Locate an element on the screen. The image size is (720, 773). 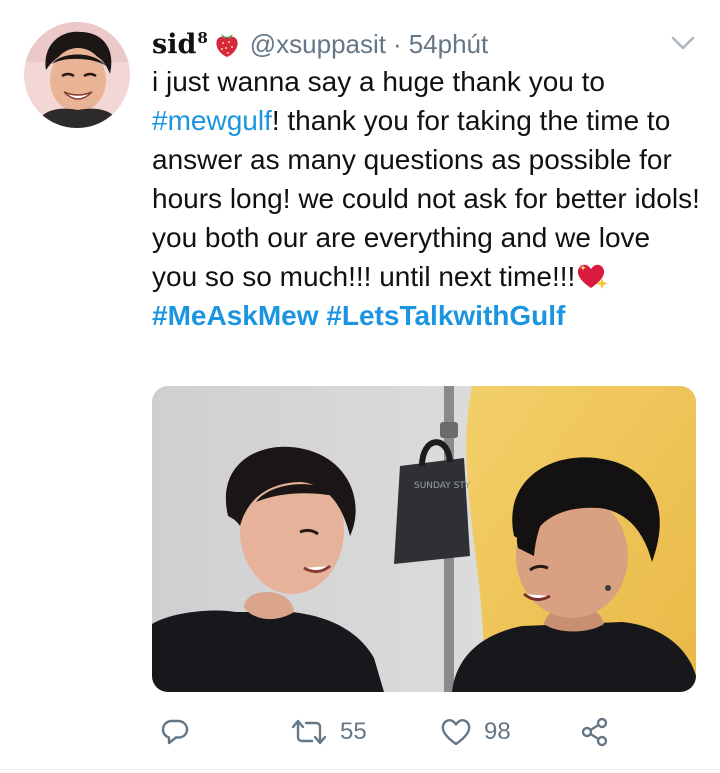
reply-button is located at coordinates (175, 732).